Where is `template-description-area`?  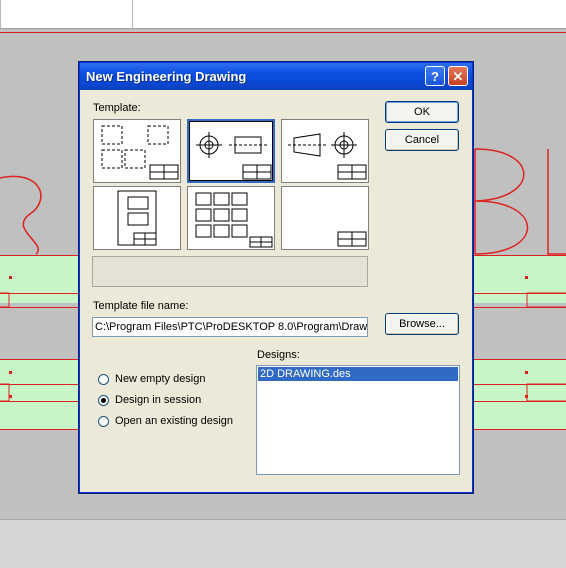
template-description-area is located at coordinates (230, 271).